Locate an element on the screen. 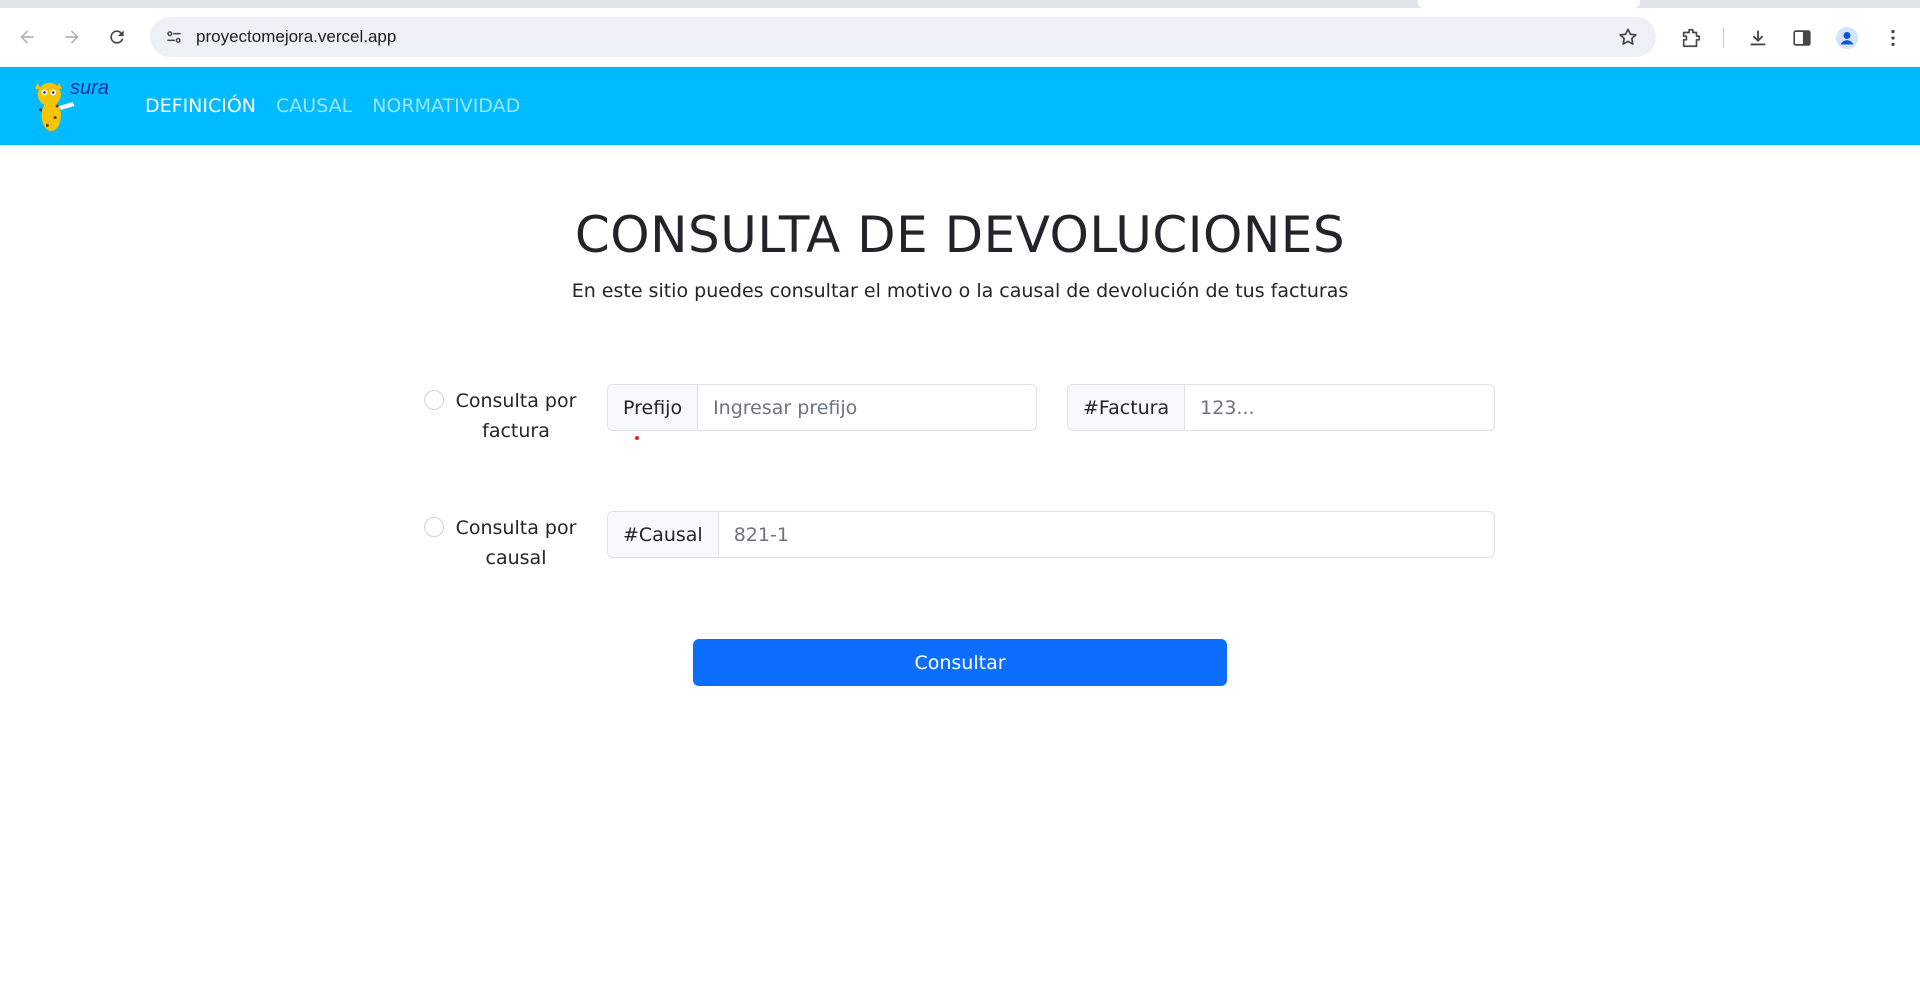  radio-label-causal: Consulta por causal is located at coordinates (516, 543).